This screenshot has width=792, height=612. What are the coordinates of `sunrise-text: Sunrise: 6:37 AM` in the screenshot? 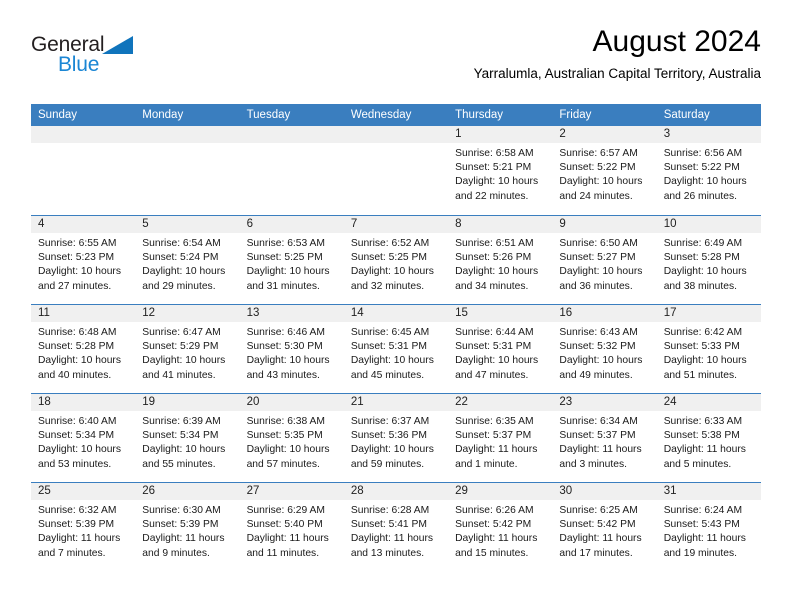 It's located at (390, 421).